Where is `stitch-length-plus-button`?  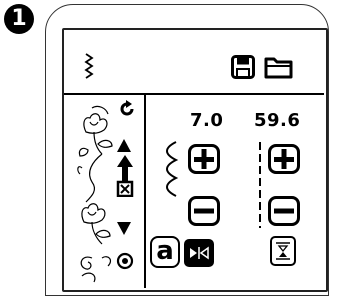 stitch-length-plus-button is located at coordinates (284, 159).